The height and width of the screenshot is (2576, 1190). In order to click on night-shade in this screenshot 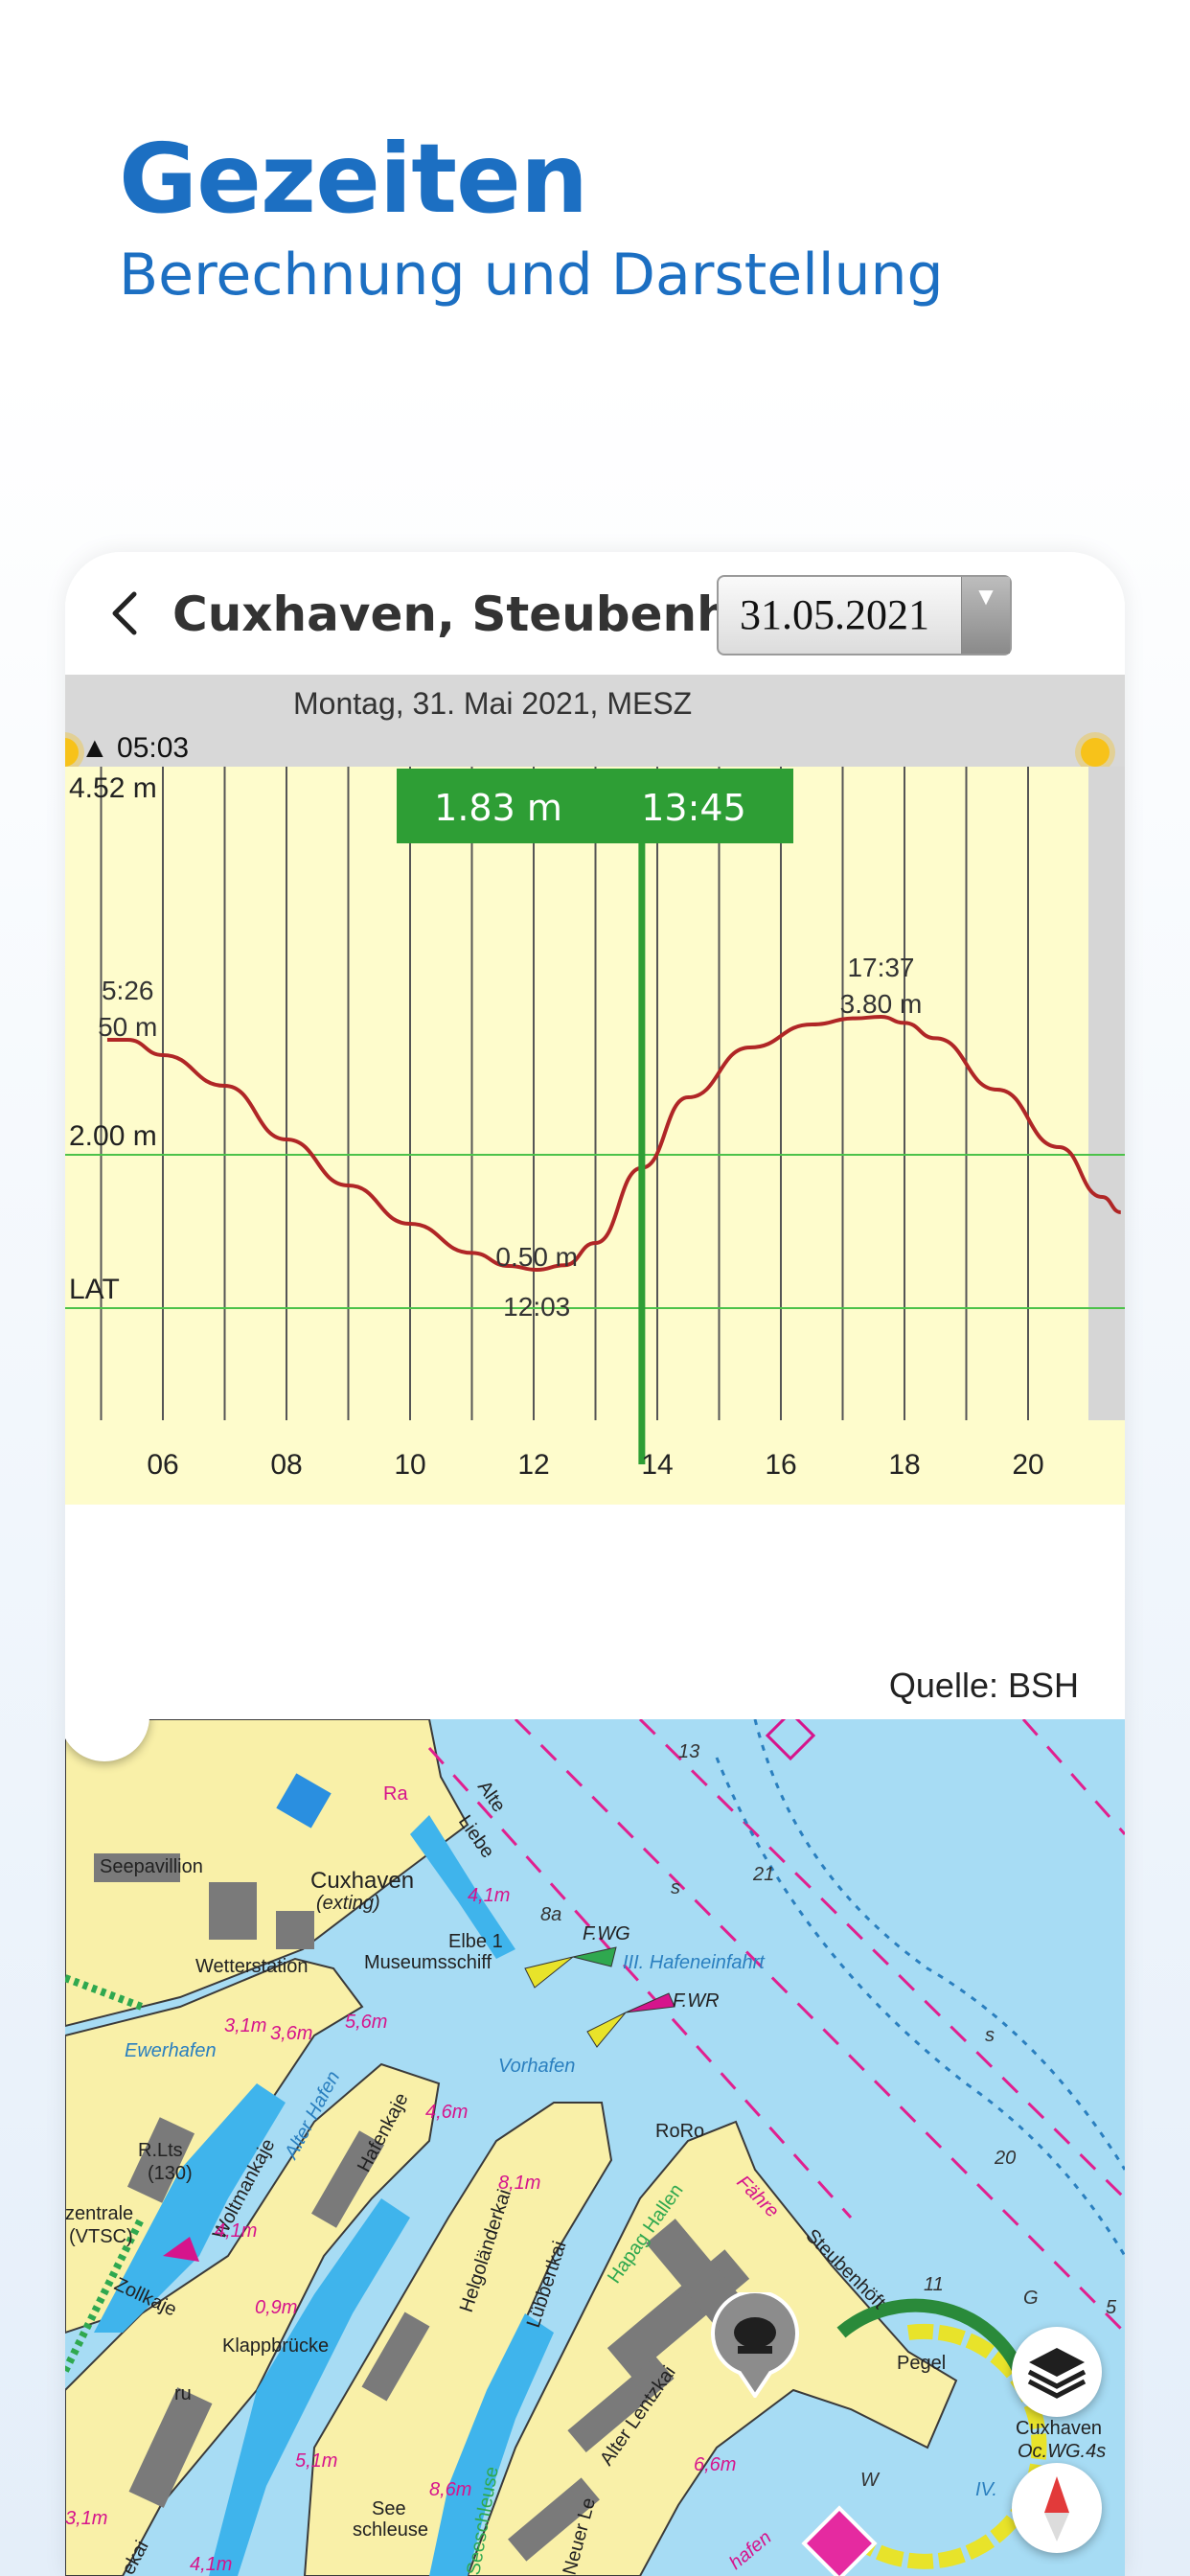, I will do `click(1106, 1136)`.